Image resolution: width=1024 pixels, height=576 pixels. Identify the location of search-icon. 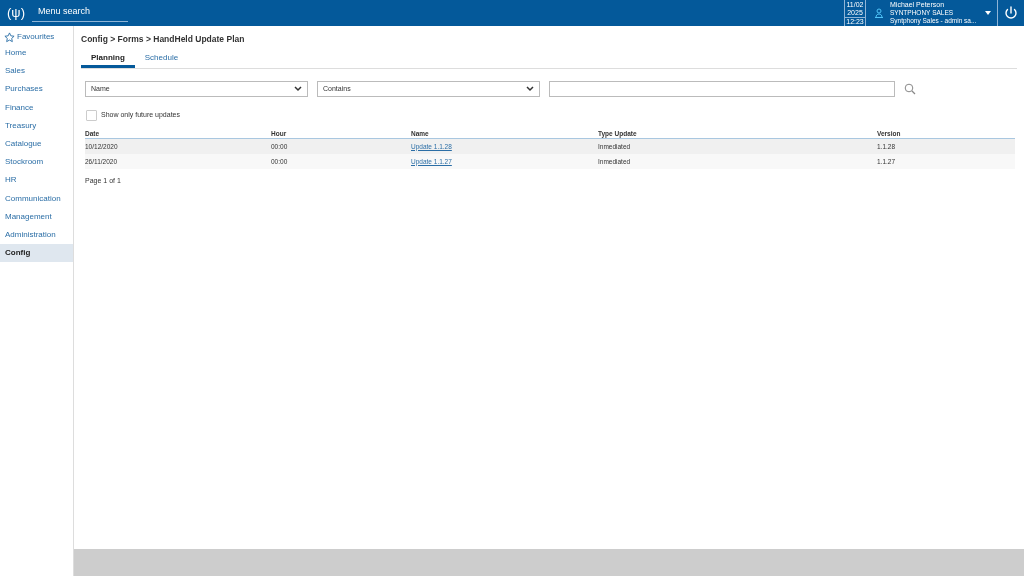
(910, 89).